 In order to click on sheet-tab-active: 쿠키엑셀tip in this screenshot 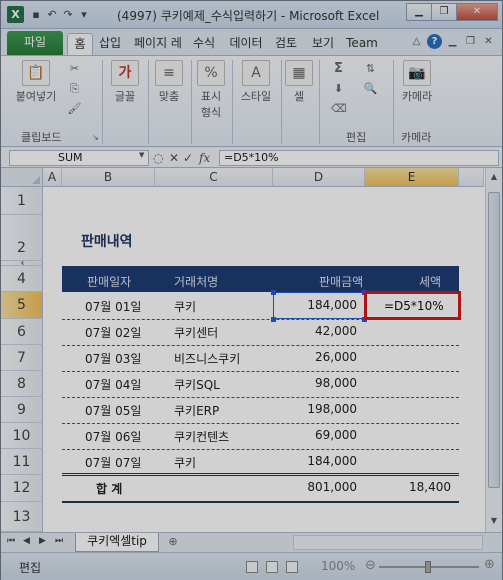, I will do `click(117, 542)`.